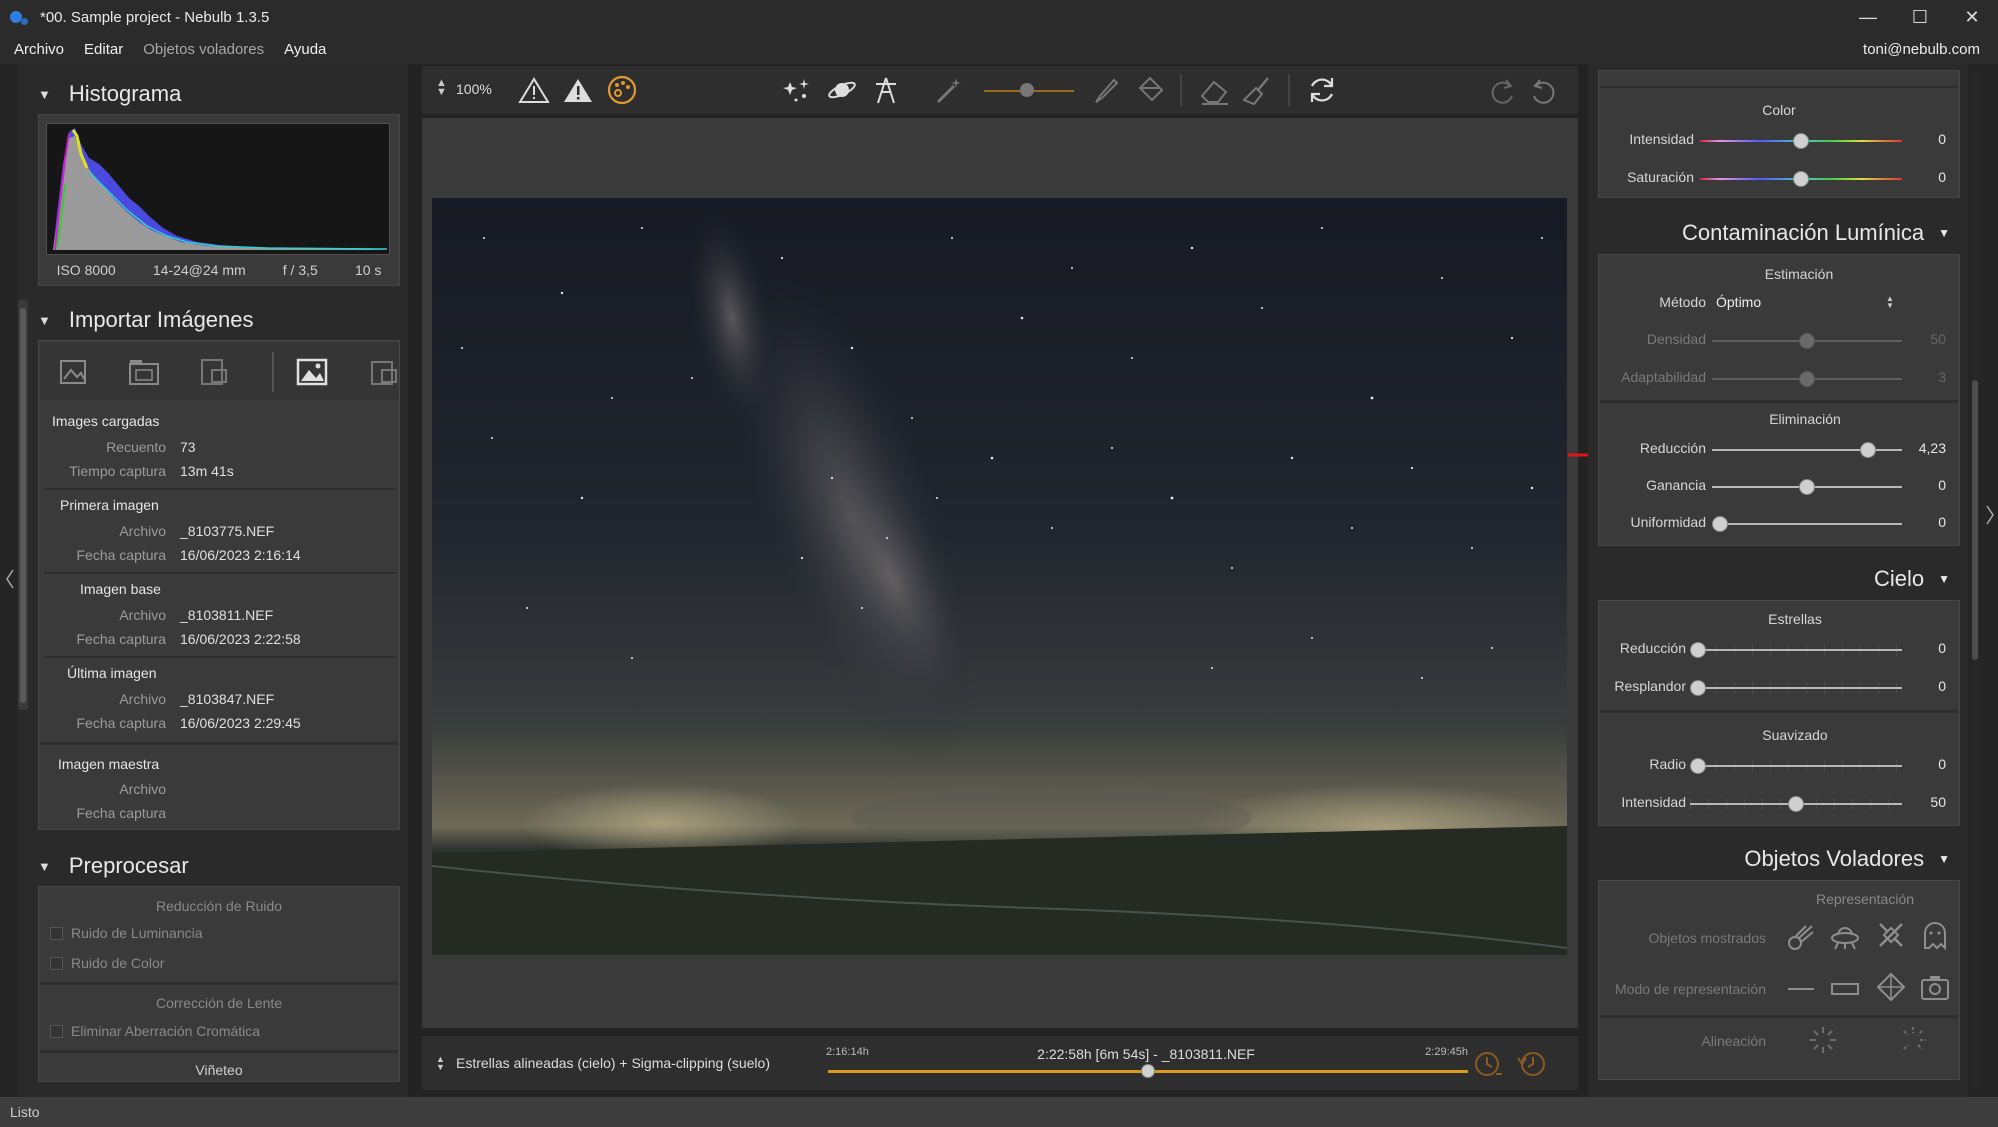  I want to click on gain-slider, so click(1807, 487).